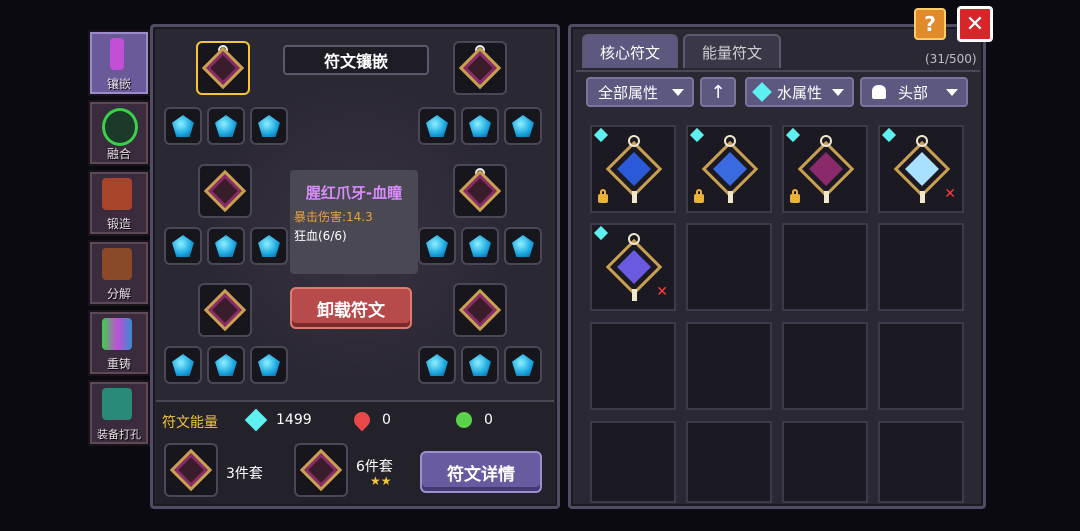 The image size is (1080, 531). I want to click on rune-stat: 暴击伤害:14.3, so click(333, 217).